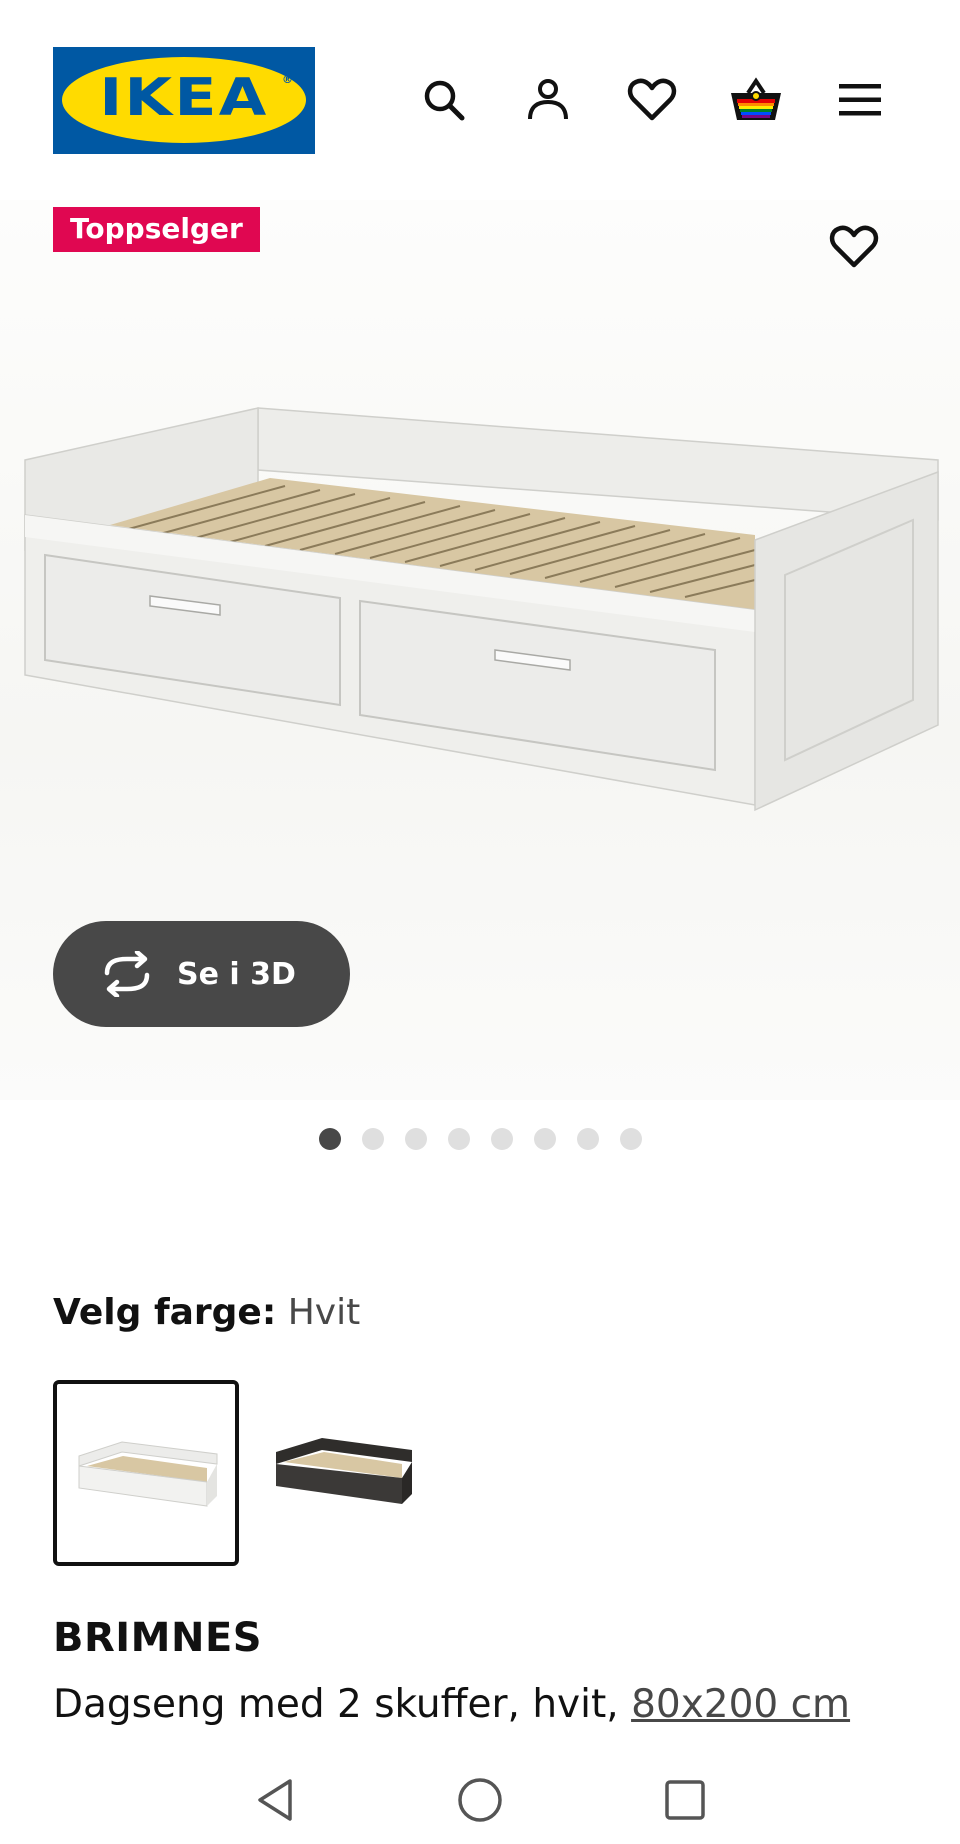  Describe the element at coordinates (480, 100) in the screenshot. I see `site-header: IKEA ®` at that location.